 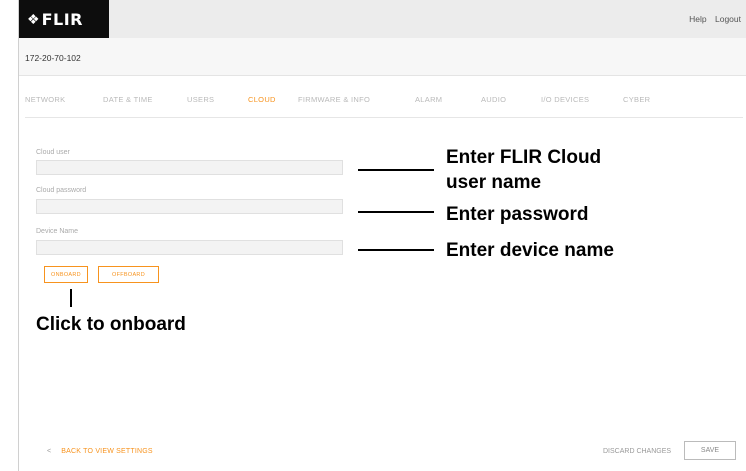 I want to click on chevron-left-icon: <, so click(x=49, y=451).